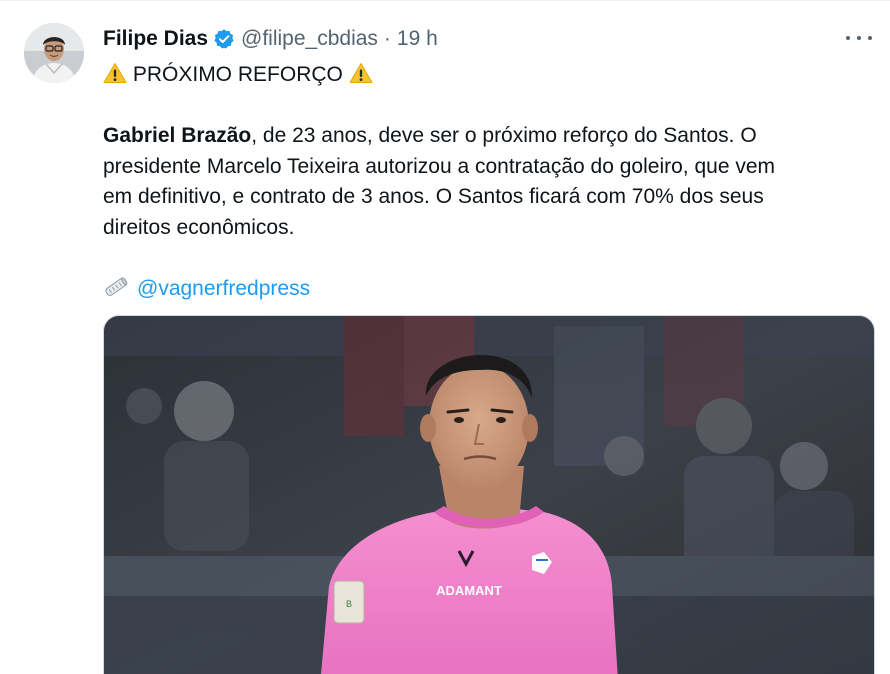 The image size is (890, 674). I want to click on verified-badge-icon, so click(224, 39).